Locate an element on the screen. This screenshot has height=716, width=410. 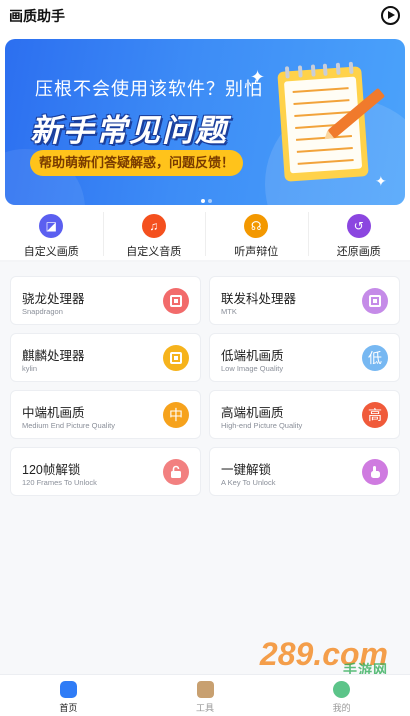
shortcut-sound-position: ☊ 听声辩位 is located at coordinates (256, 234).